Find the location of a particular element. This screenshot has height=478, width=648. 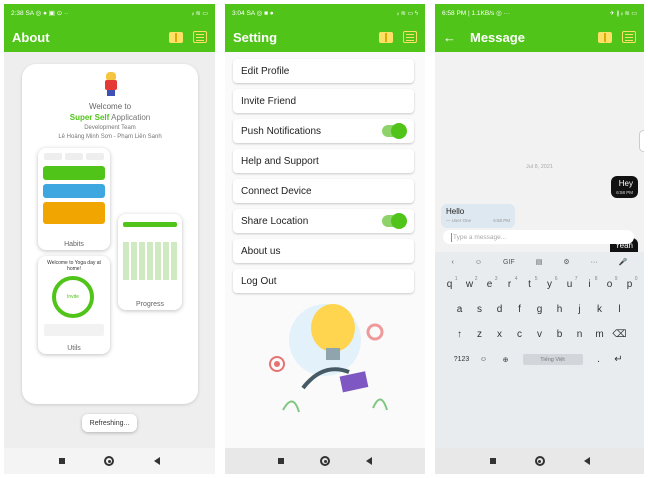

sticker-icon: ☺ is located at coordinates (478, 262).